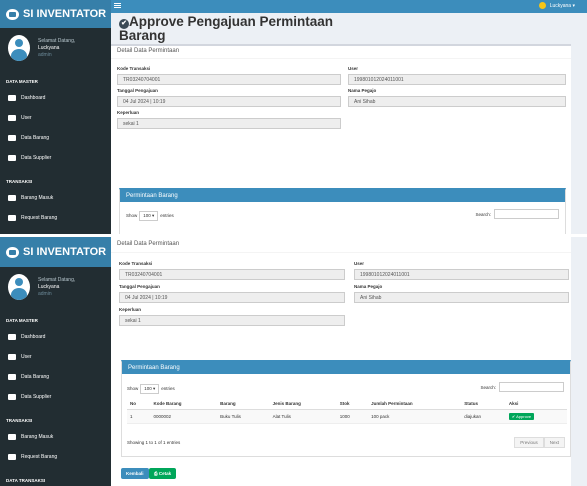 This screenshot has height=486, width=587. What do you see at coordinates (12, 377) in the screenshot?
I see `box-icon` at bounding box center [12, 377].